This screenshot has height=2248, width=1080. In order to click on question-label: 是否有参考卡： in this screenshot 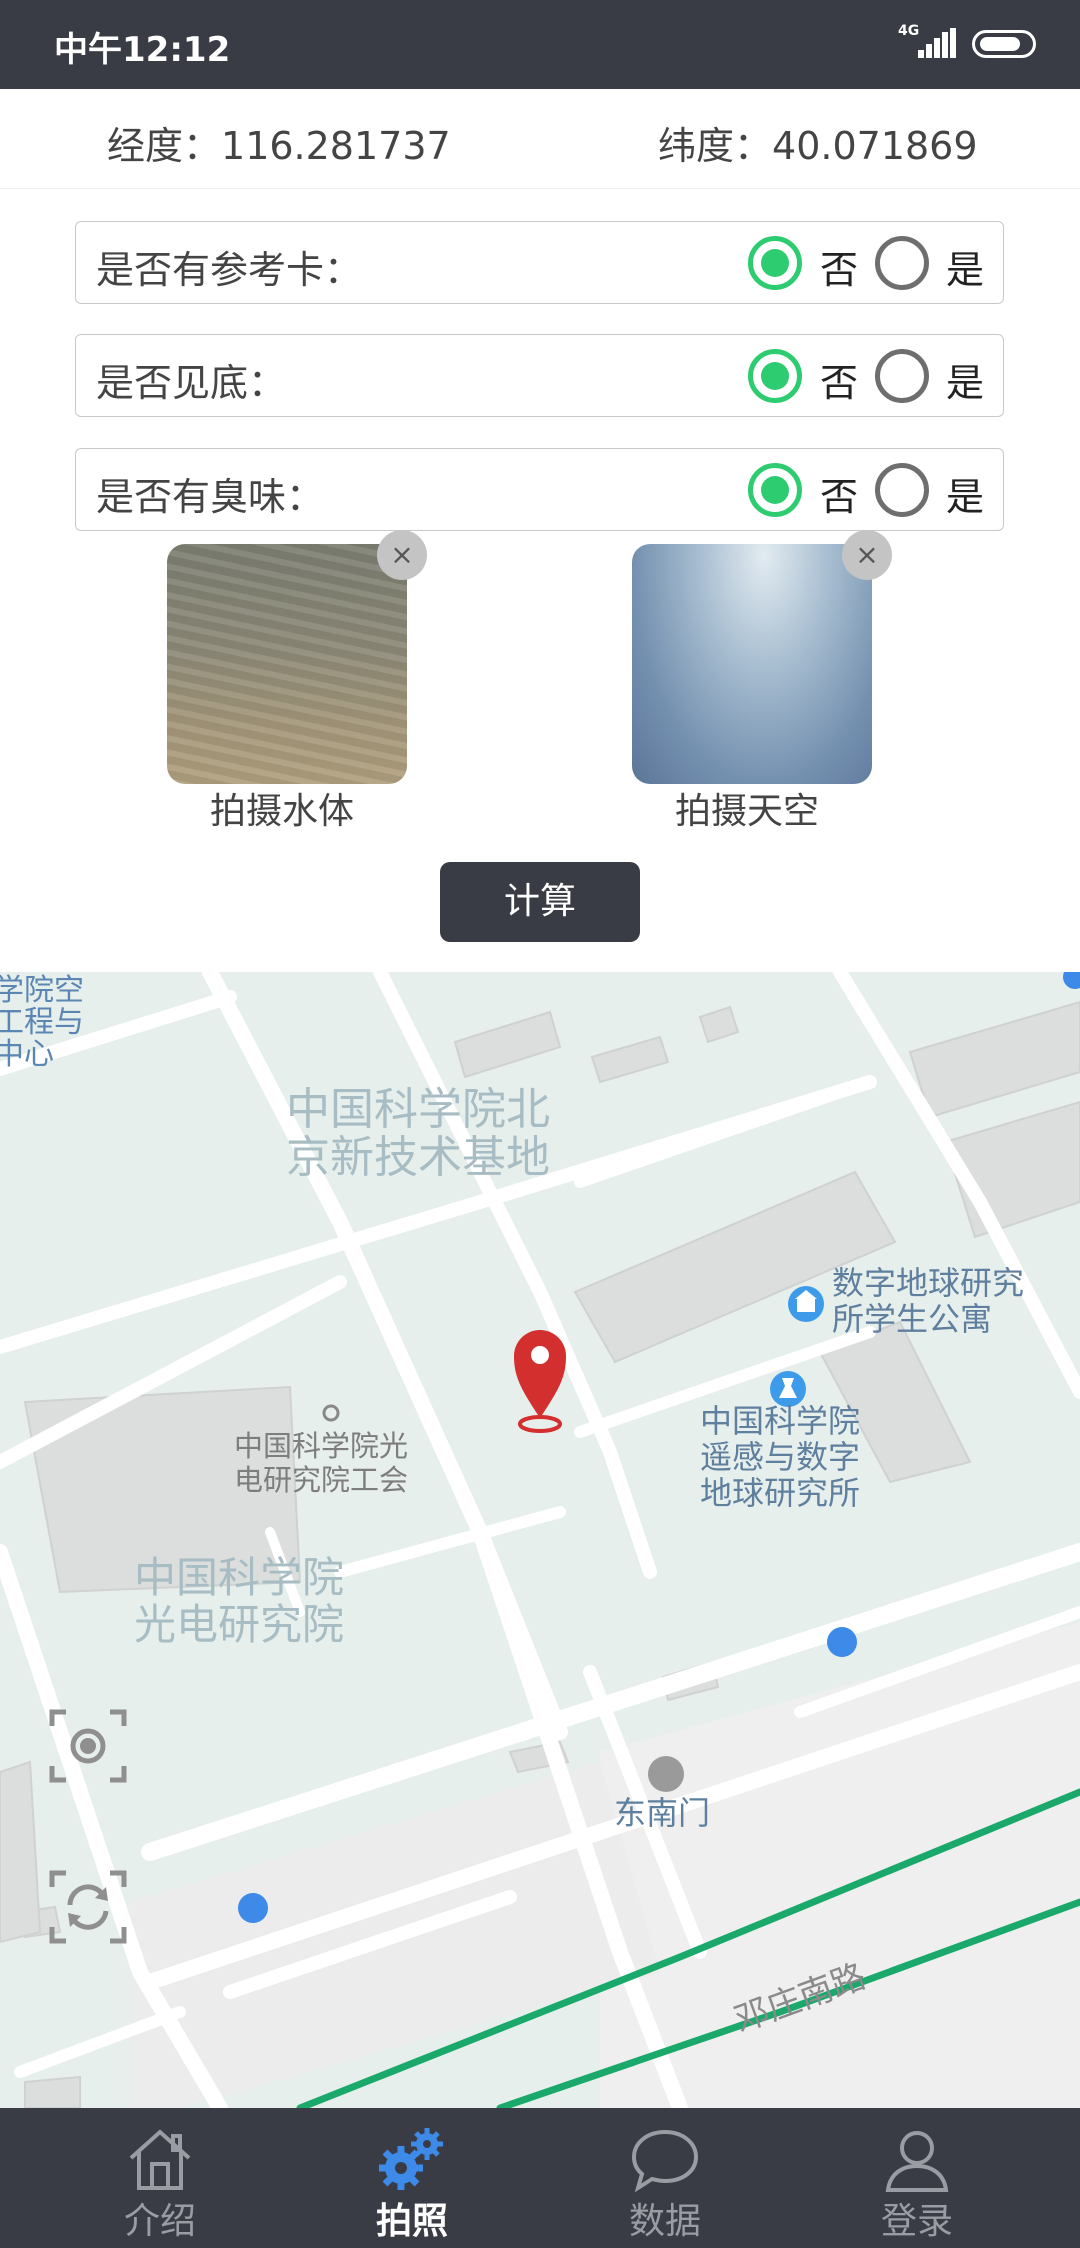, I will do `click(229, 270)`.